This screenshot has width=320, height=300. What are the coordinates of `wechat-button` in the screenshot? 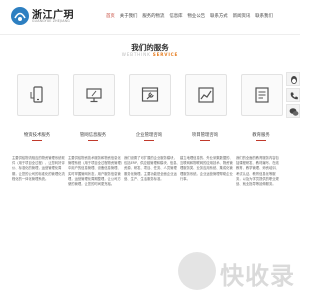 It's located at (293, 111).